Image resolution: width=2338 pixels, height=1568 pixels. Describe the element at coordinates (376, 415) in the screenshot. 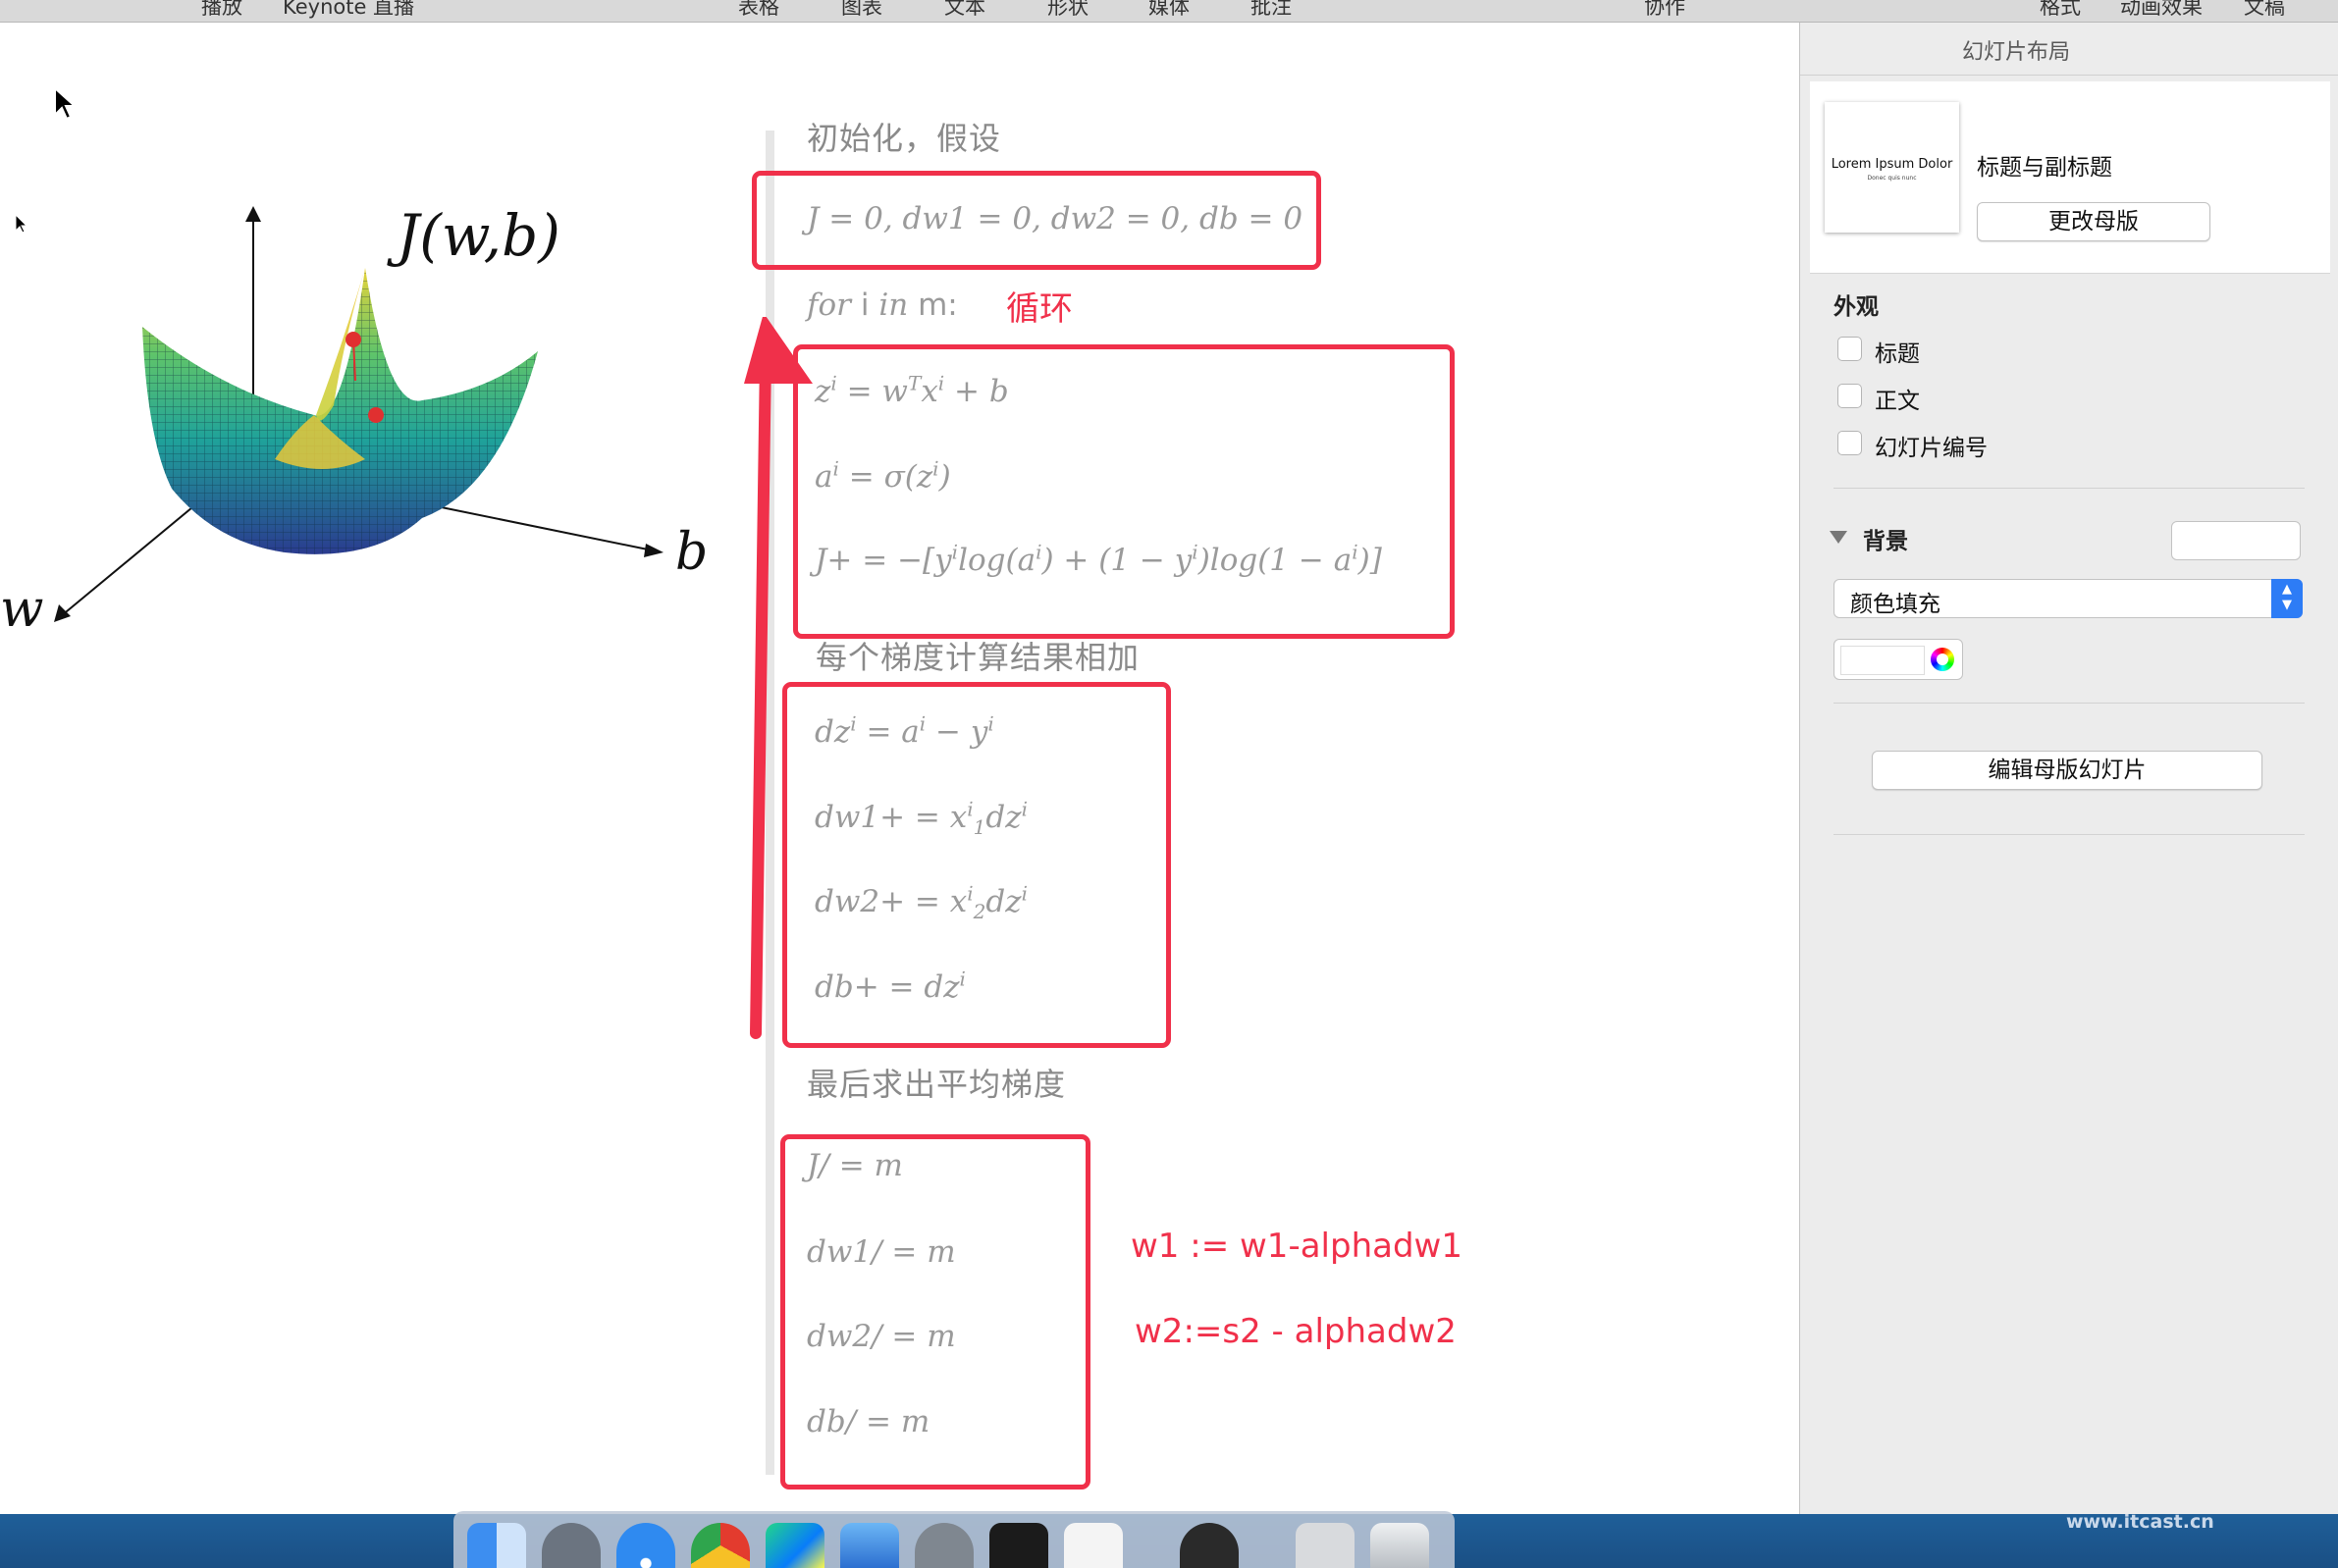

I see `gradient-point` at that location.